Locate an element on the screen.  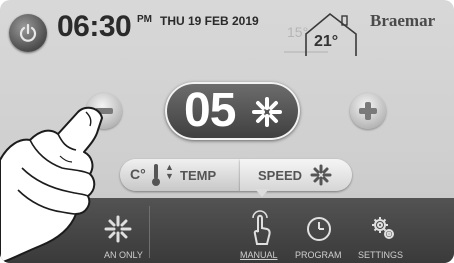
pointing-hand-image is located at coordinates (51, 184).